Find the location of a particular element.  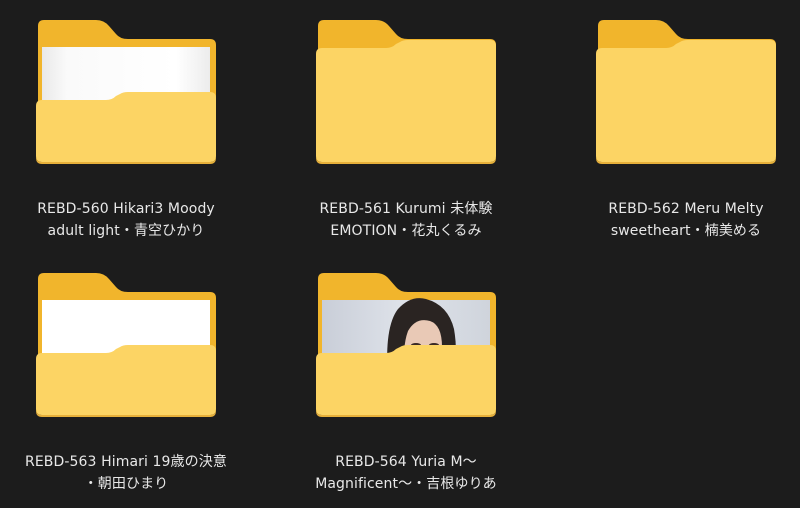

folder-label-line1: REBD-561 Kurumi 未体験 is located at coordinates (406, 209).